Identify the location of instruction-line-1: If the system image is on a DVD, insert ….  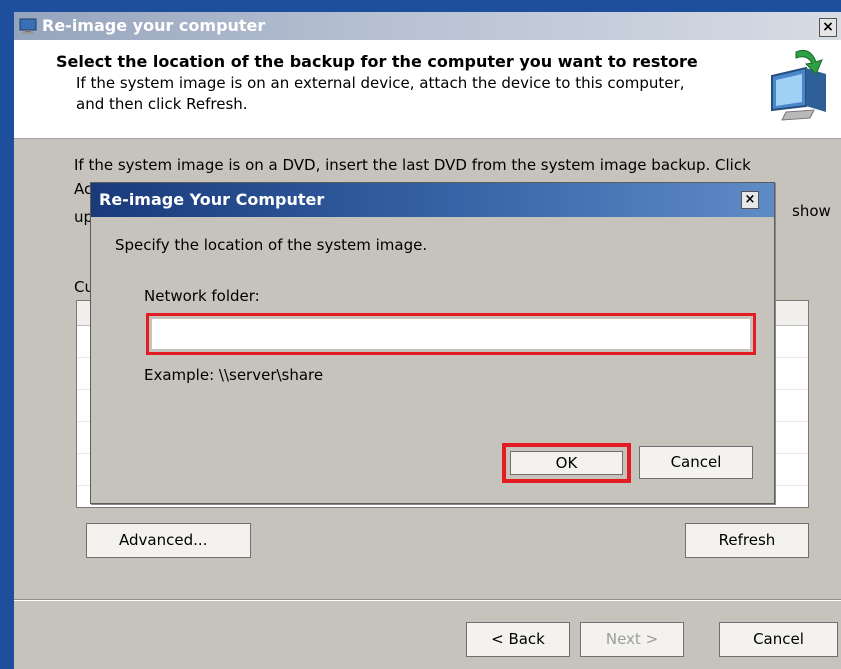
(412, 165).